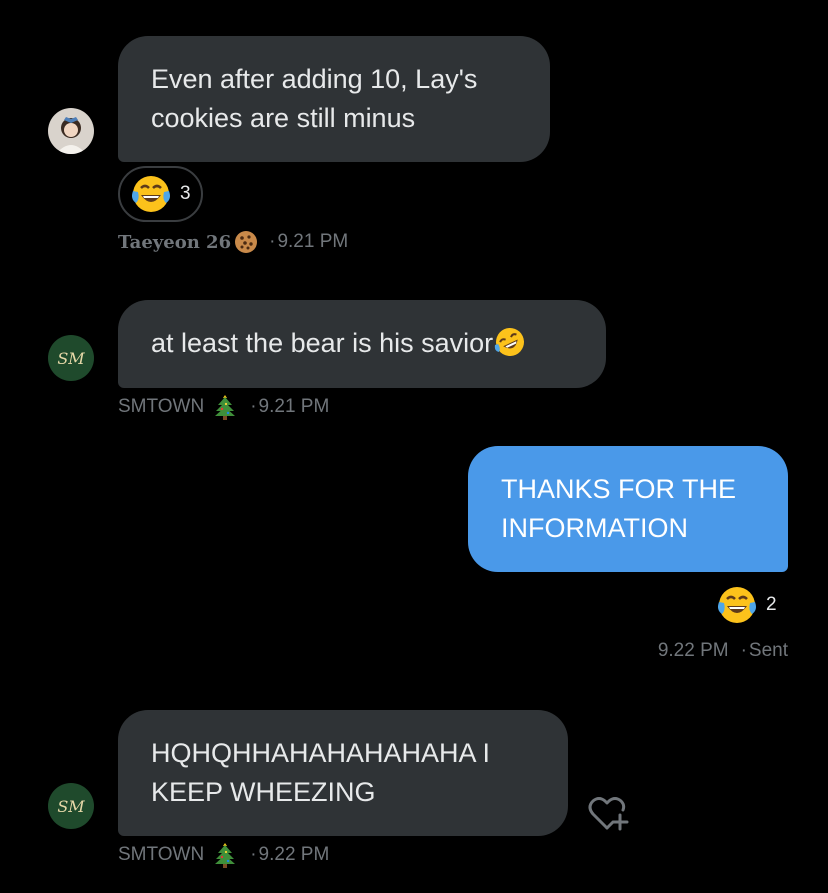  What do you see at coordinates (185, 193) in the screenshot?
I see `reaction-count: 3` at bounding box center [185, 193].